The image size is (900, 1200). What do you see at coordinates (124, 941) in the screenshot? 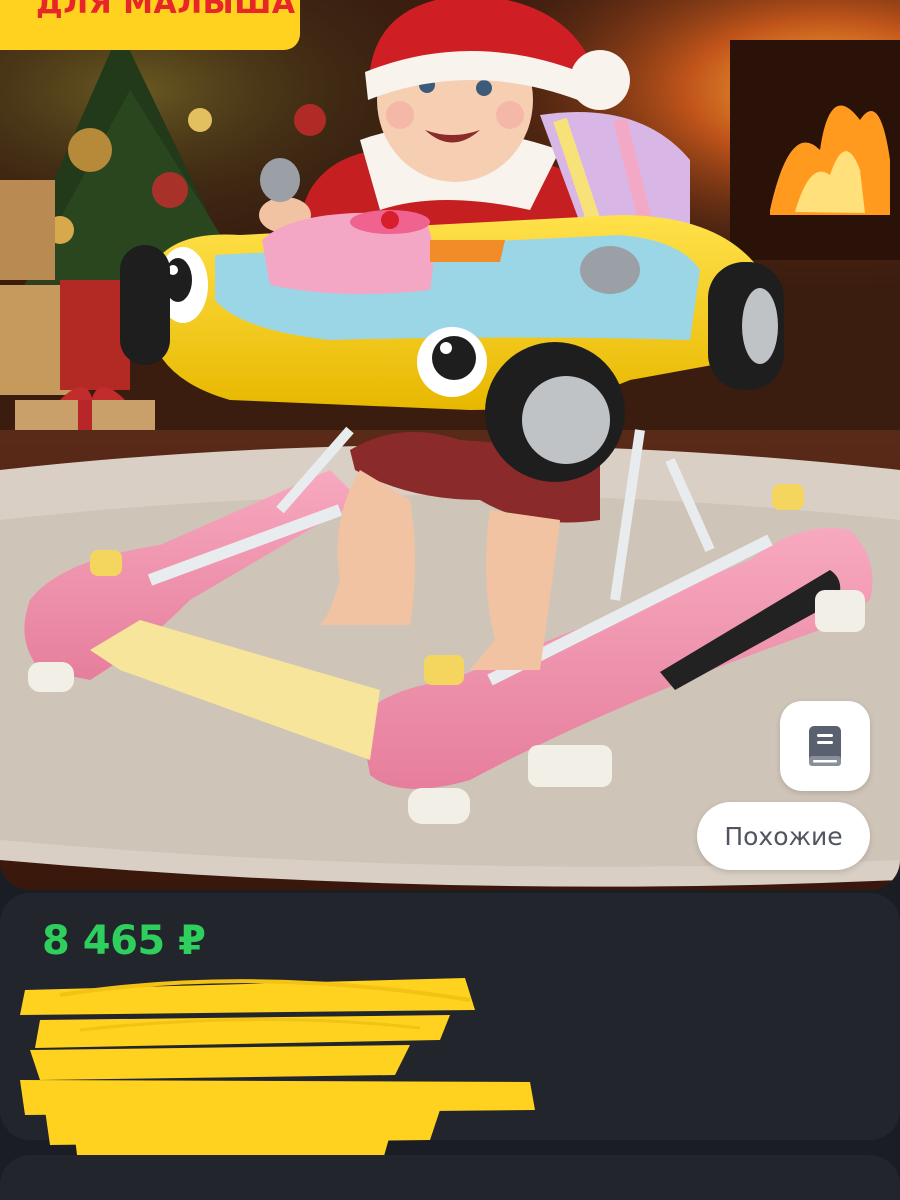
I see `product-price: 8 465 ₽` at bounding box center [124, 941].